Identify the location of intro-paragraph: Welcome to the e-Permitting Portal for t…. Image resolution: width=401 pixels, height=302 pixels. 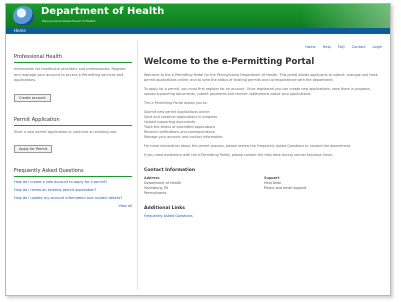
(261, 77).